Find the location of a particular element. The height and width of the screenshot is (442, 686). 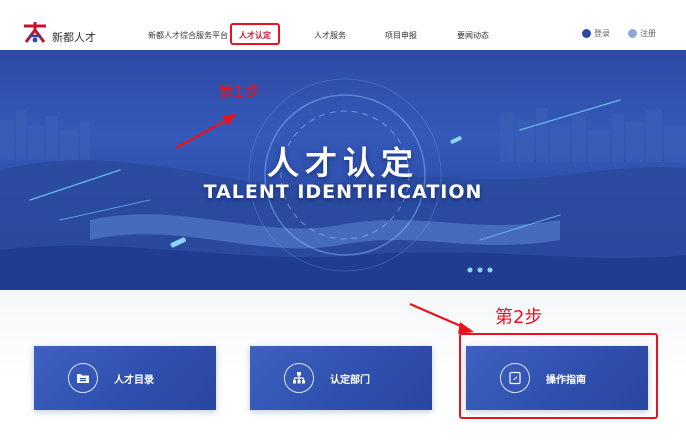

banner-title: 人才认定 is located at coordinates (342, 163).